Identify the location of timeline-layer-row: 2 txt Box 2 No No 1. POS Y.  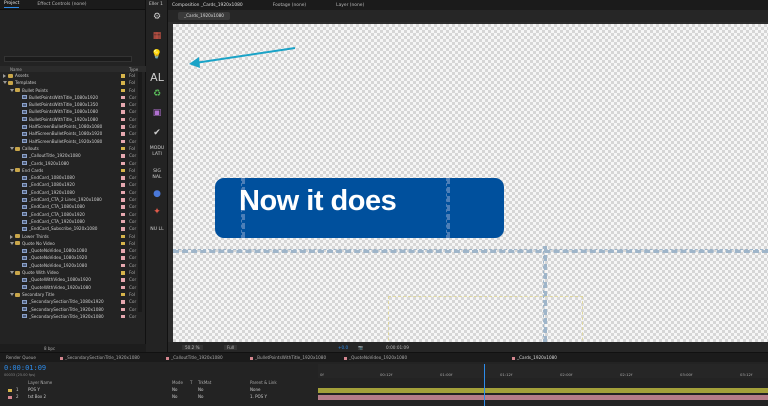
(159, 397).